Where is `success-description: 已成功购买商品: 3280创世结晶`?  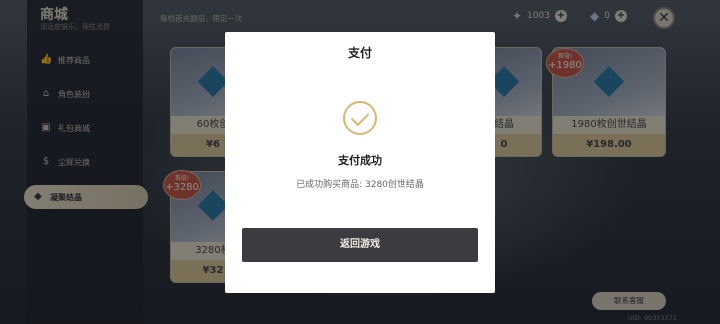 success-description: 已成功购买商品: 3280创世结晶 is located at coordinates (360, 185).